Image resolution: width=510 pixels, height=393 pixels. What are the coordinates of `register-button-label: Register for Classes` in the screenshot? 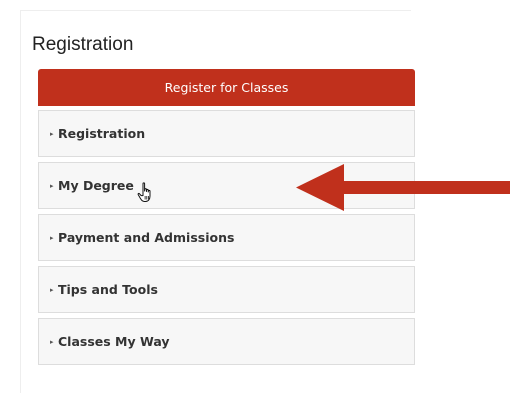 It's located at (226, 87).